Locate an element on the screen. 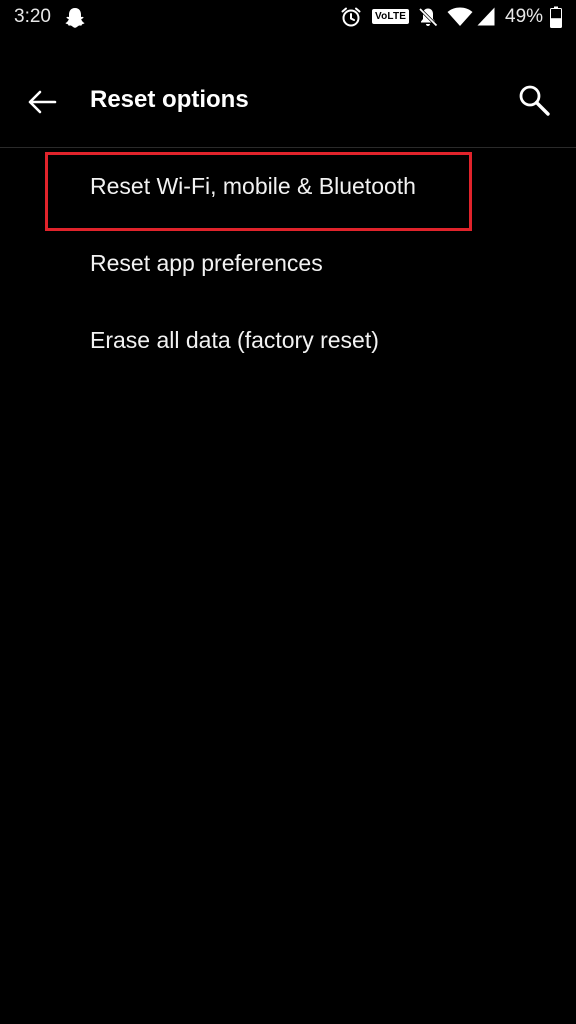  search-button is located at coordinates (534, 100).